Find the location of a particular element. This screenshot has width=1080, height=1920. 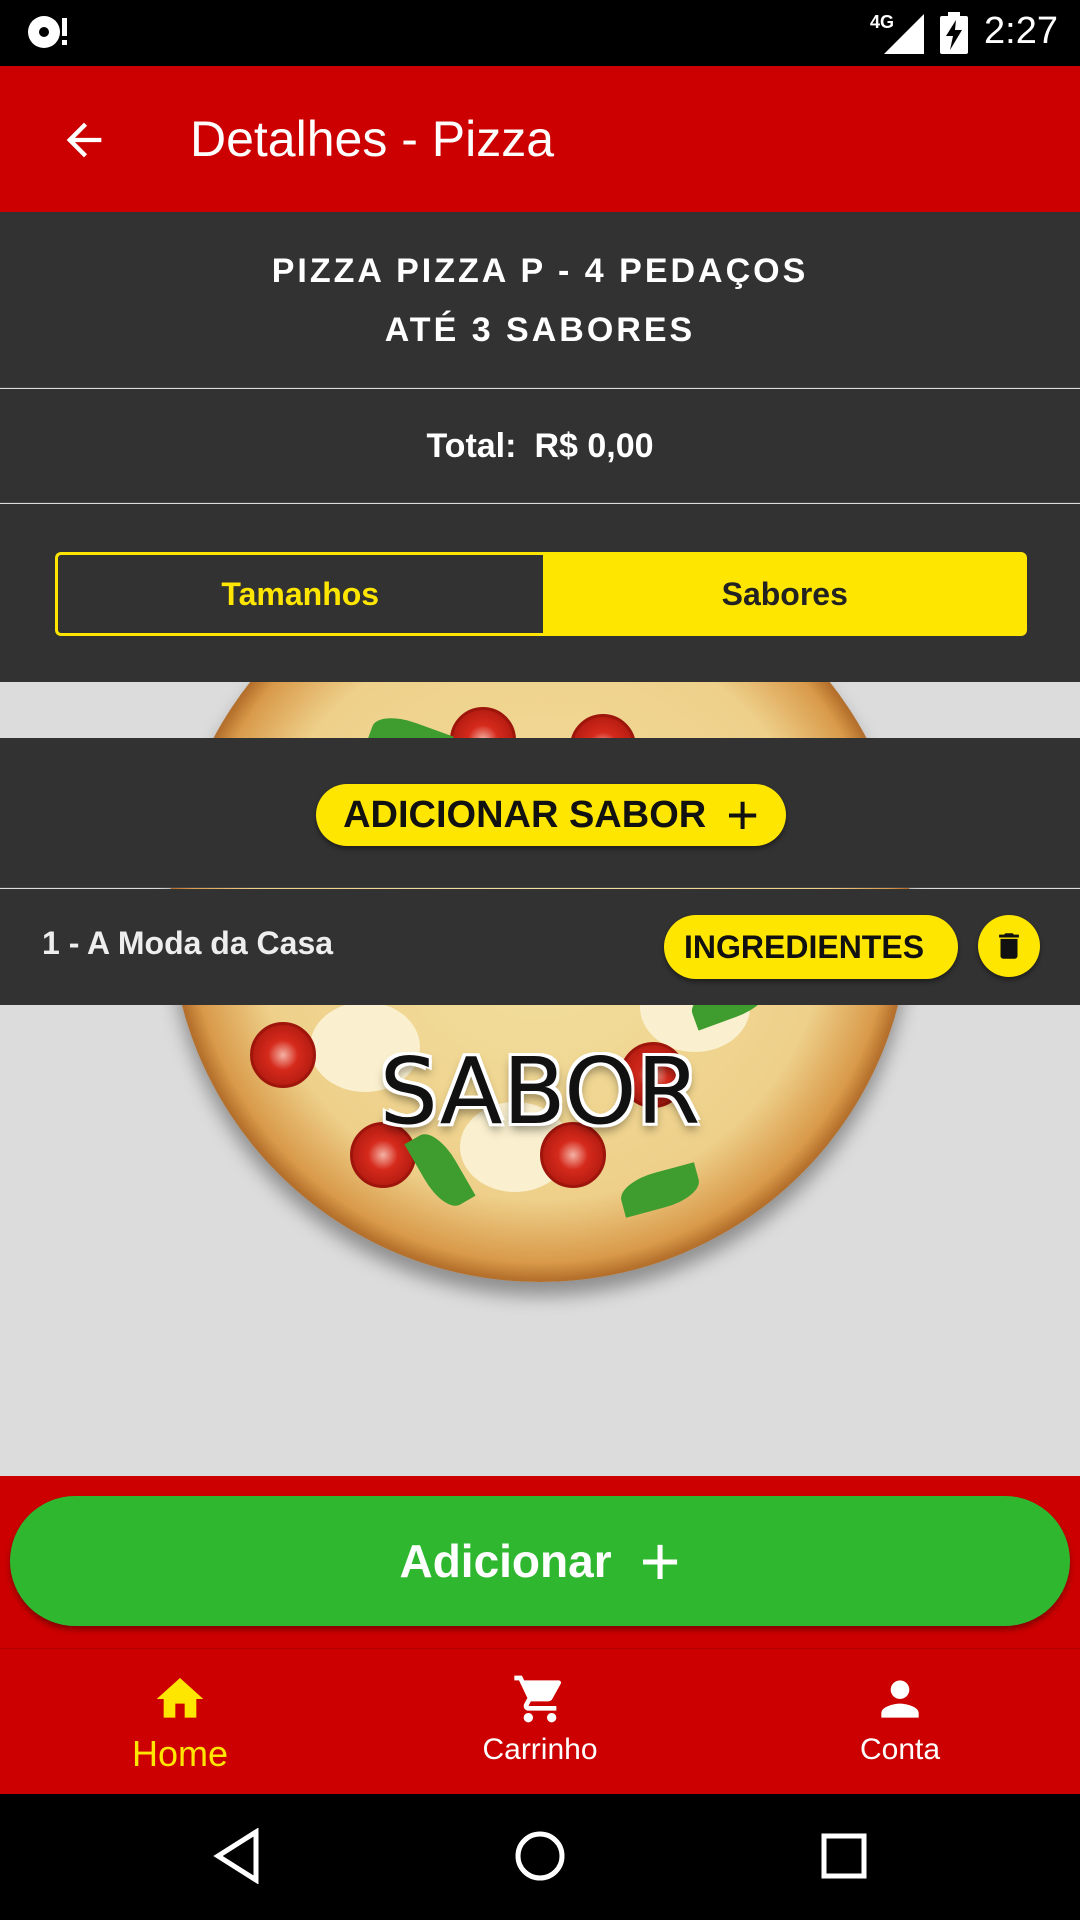

back-arrow-icon is located at coordinates (84, 140).